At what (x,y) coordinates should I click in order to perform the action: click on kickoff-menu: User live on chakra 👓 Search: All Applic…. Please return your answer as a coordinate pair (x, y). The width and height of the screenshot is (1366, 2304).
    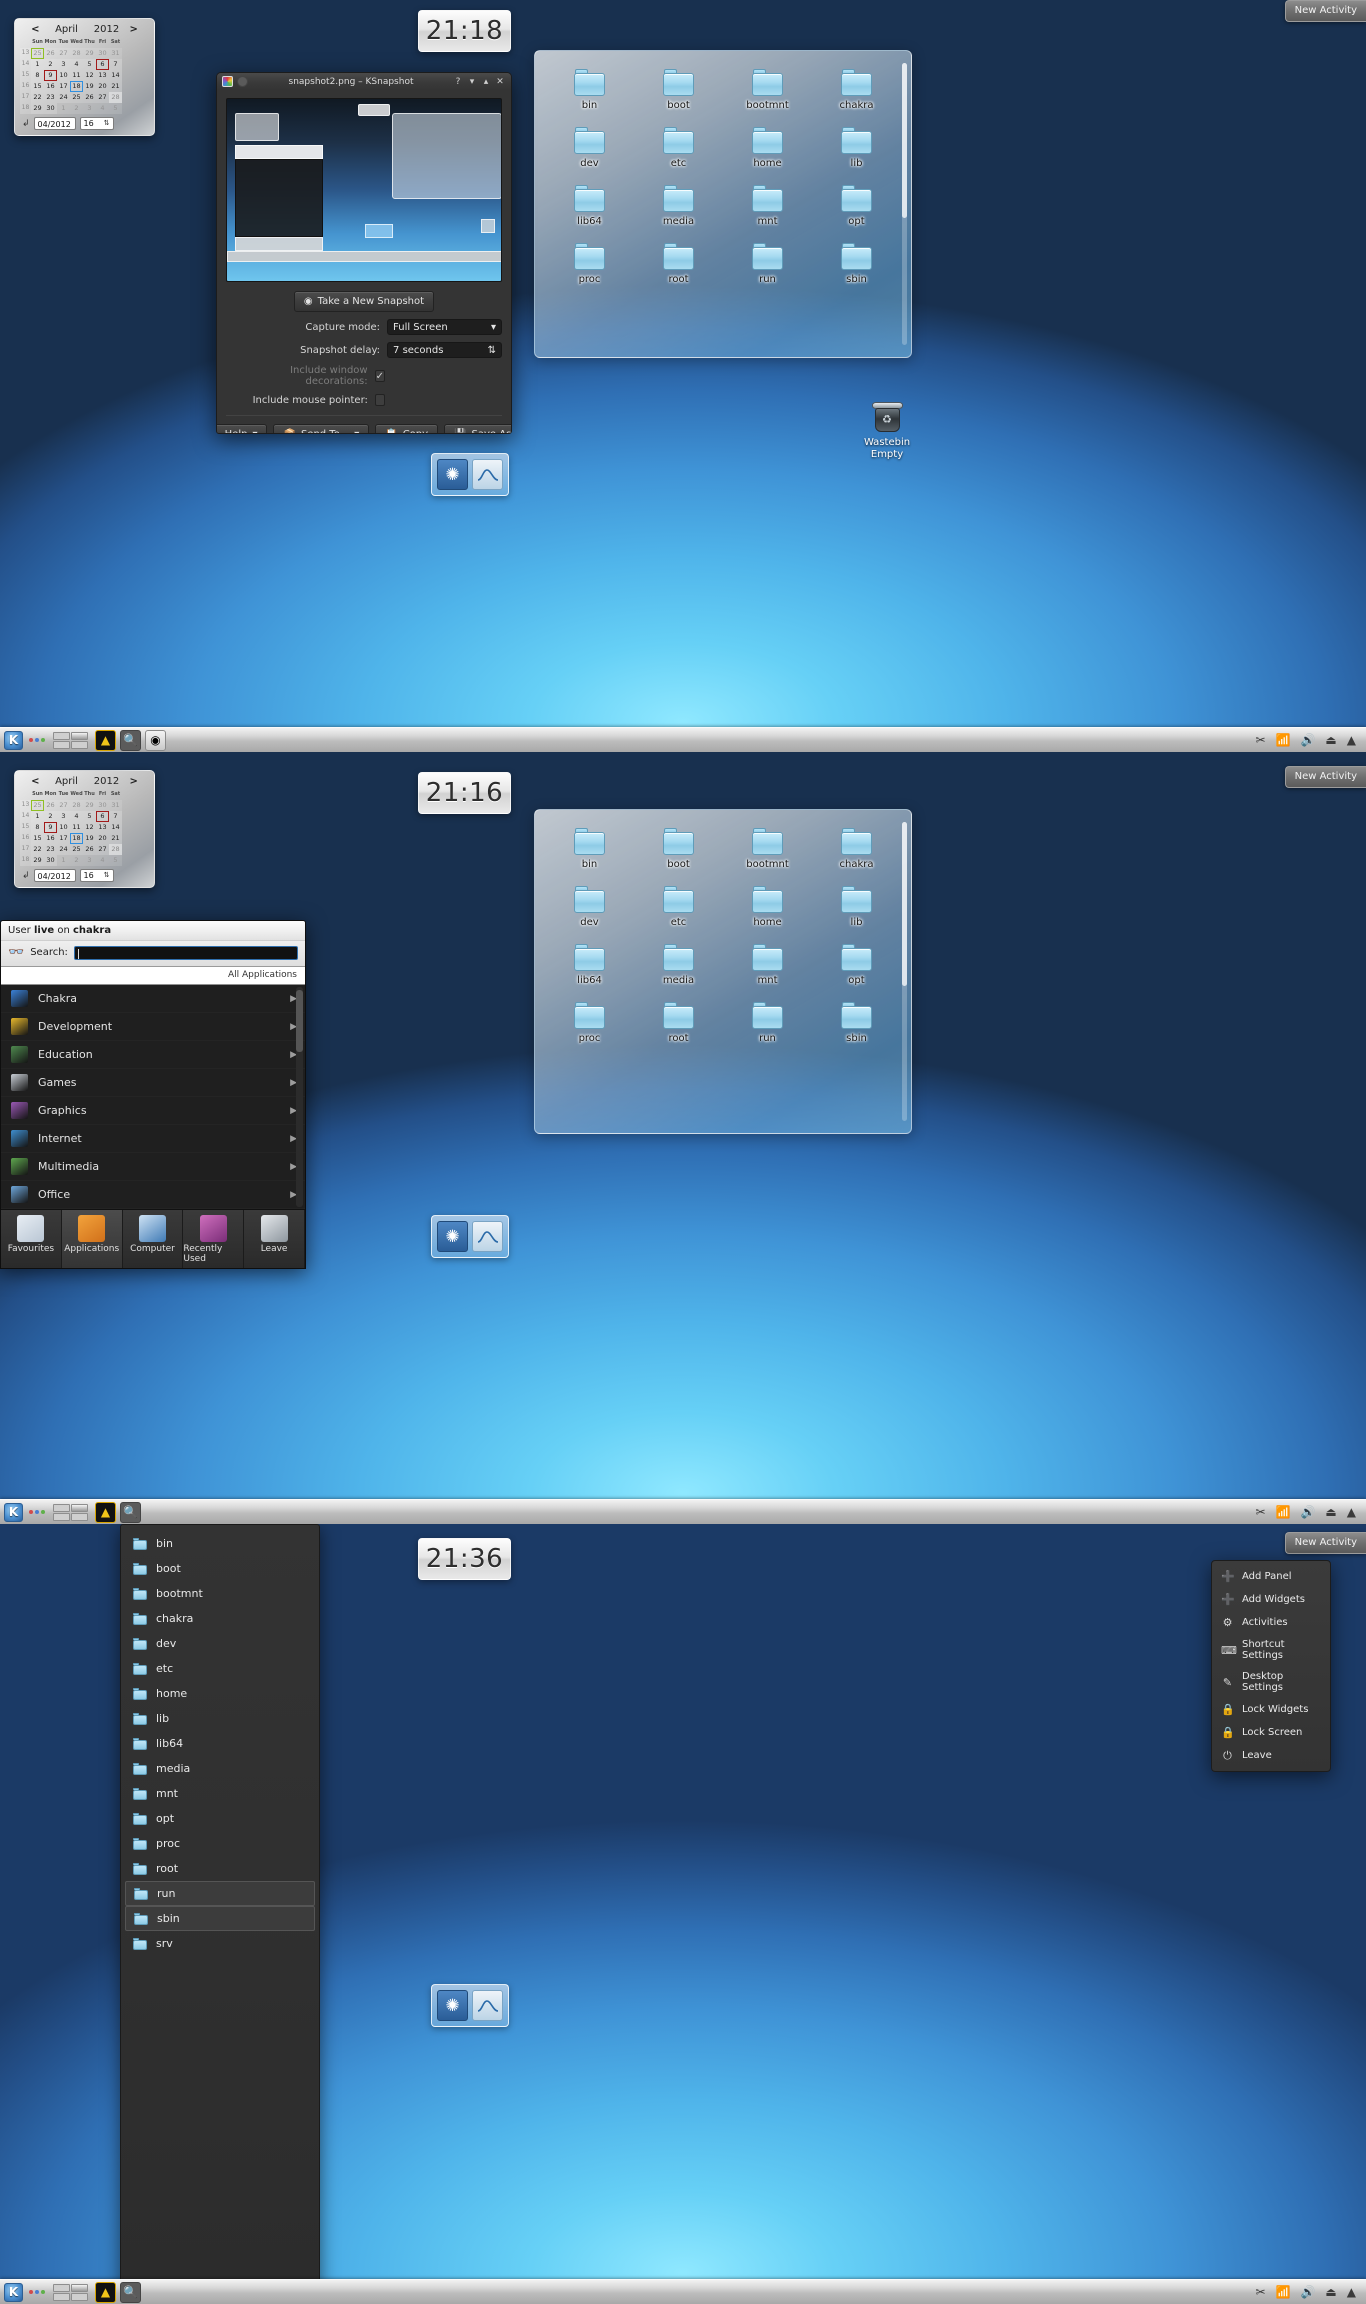
    Looking at the image, I should click on (153, 1094).